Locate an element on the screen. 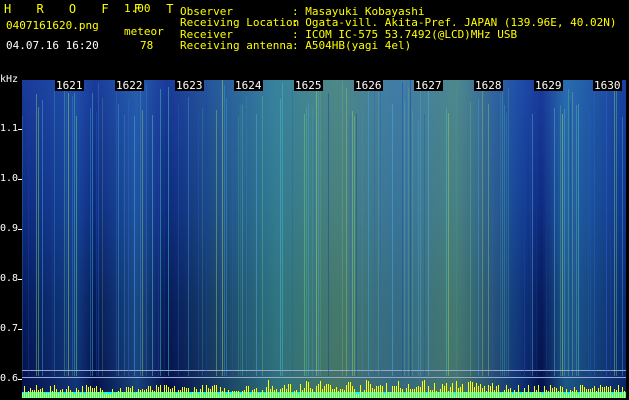 This screenshot has width=629, height=400. y-label-0-8: 0.8 is located at coordinates (9, 278).